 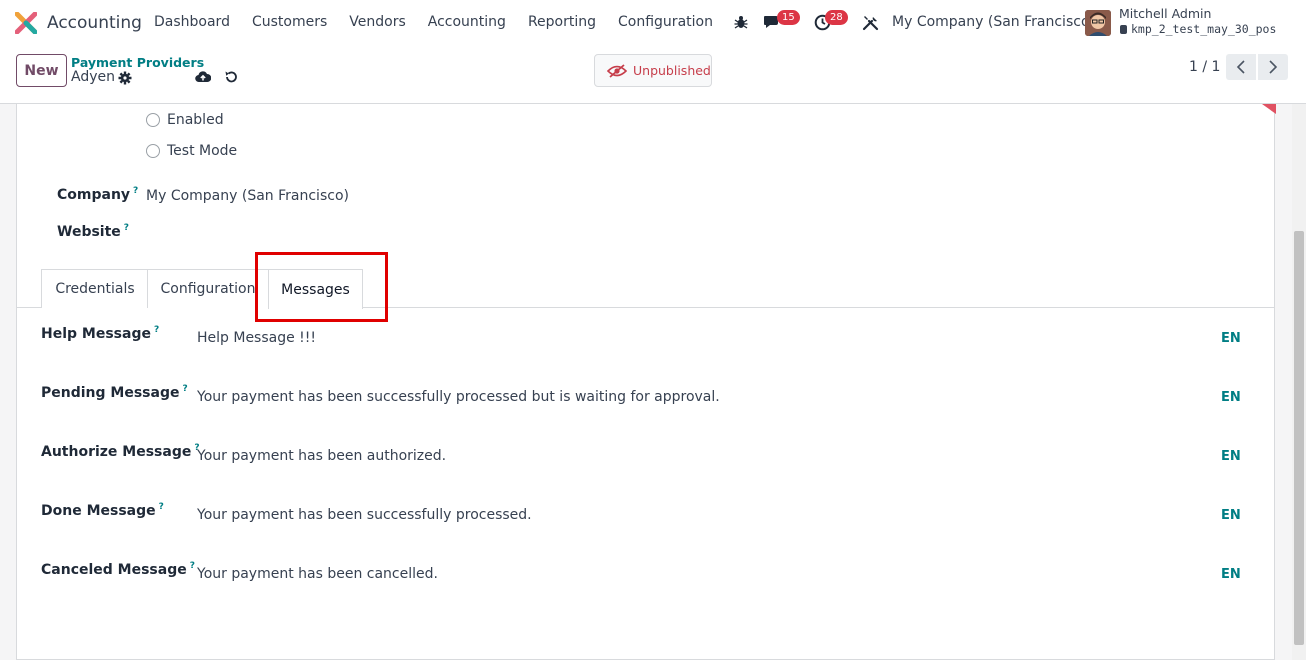 What do you see at coordinates (135, 191) in the screenshot?
I see `company-help-icon: ?` at bounding box center [135, 191].